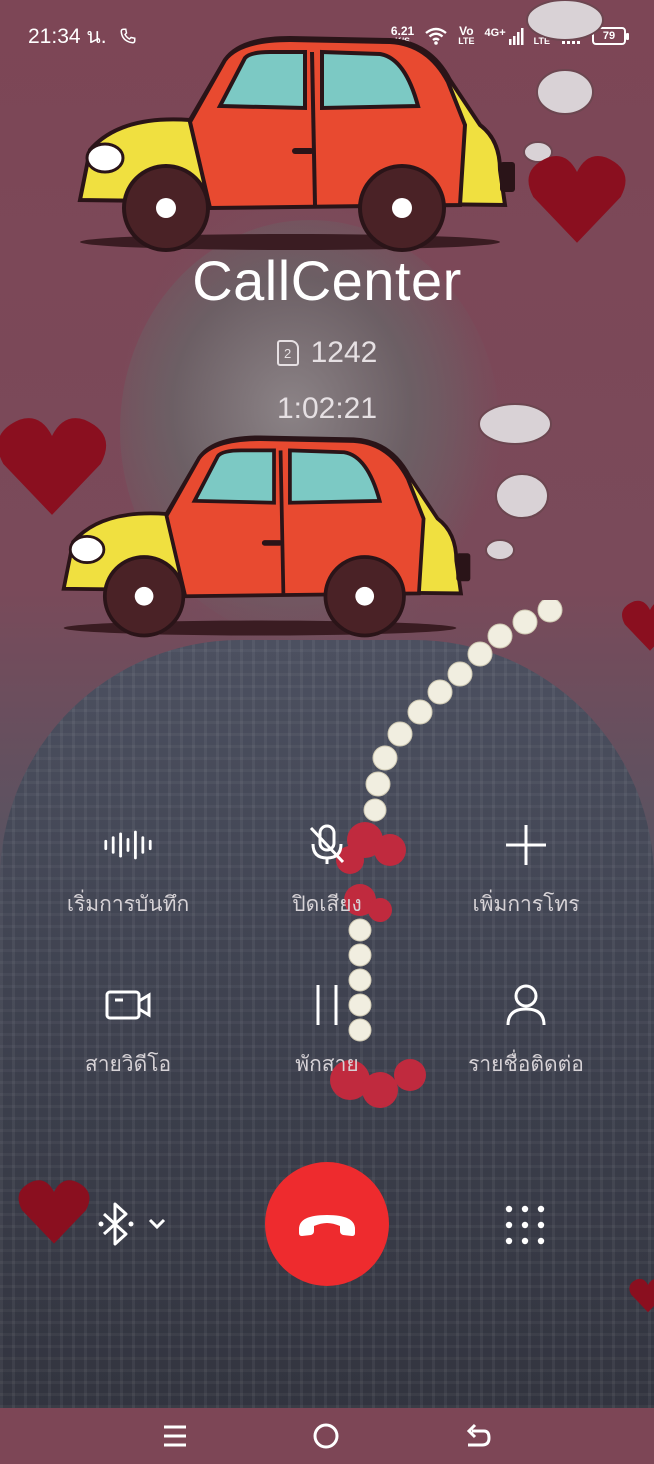 The width and height of the screenshot is (654, 1464). Describe the element at coordinates (128, 1064) in the screenshot. I see `video-call-label: สายวิดีโอ` at that location.